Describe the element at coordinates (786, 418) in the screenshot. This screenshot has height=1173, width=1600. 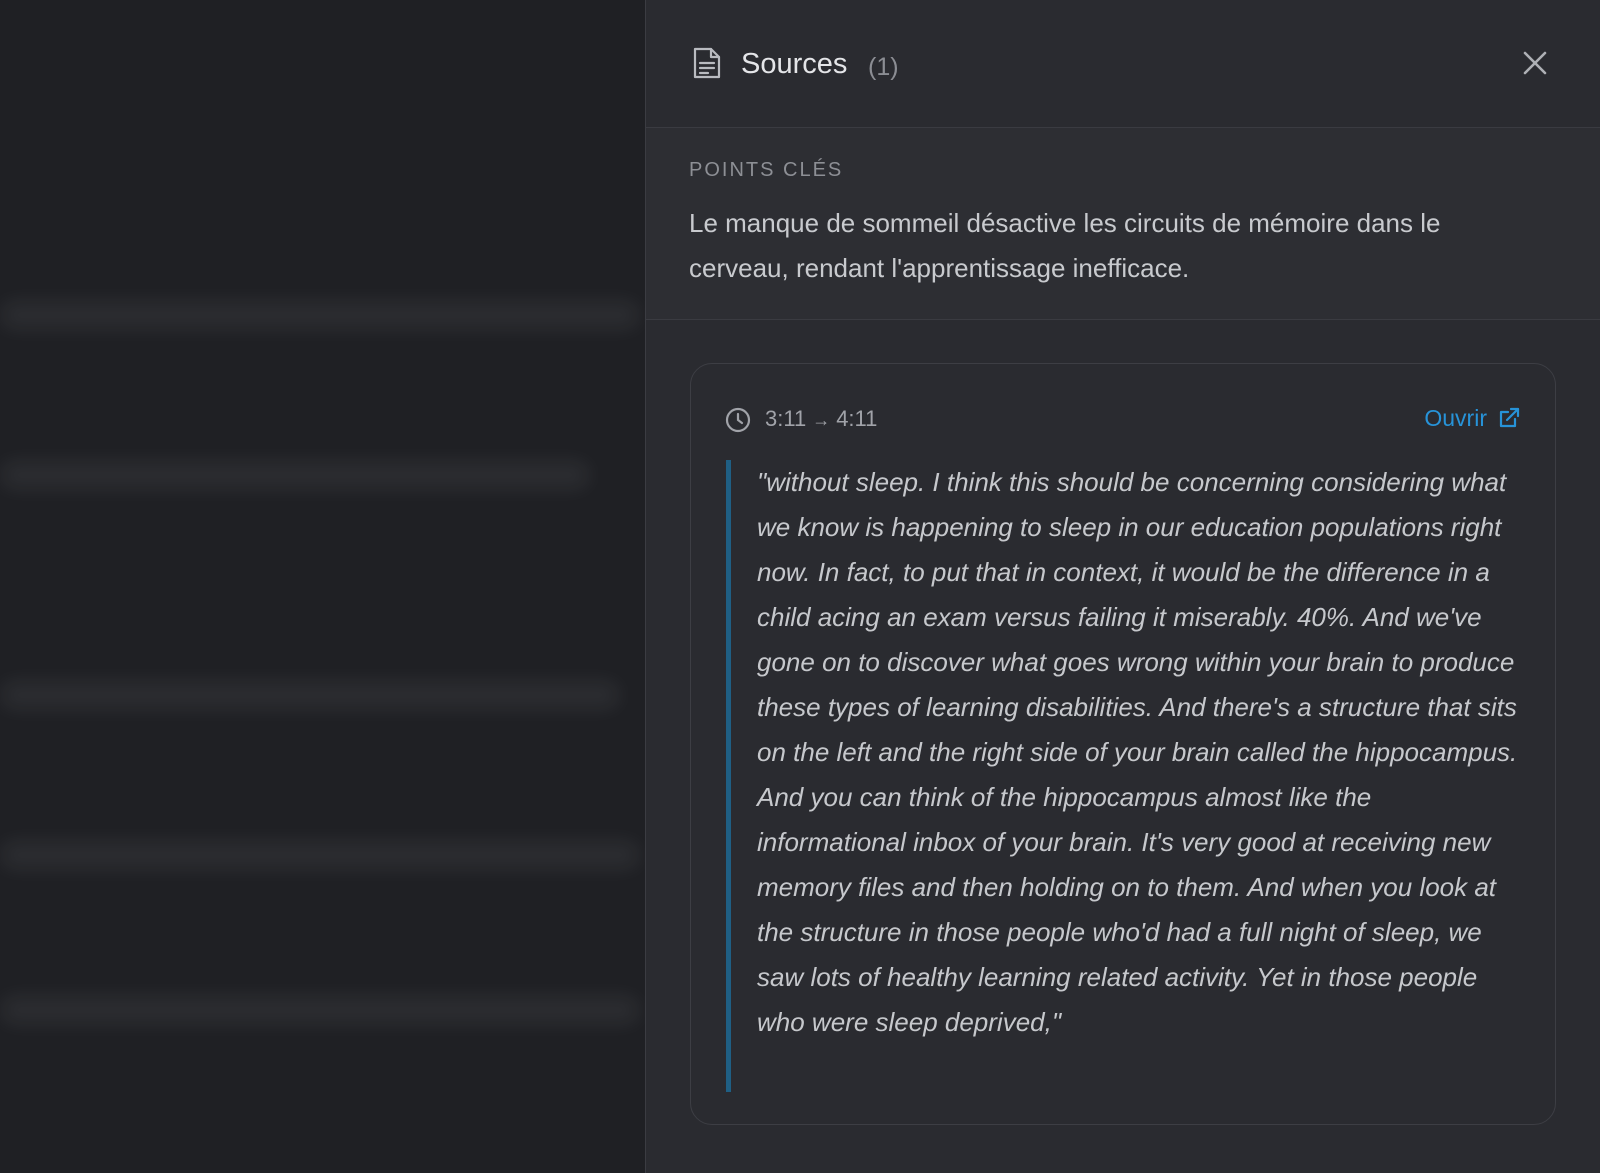
I see `time-start: 3:11` at that location.